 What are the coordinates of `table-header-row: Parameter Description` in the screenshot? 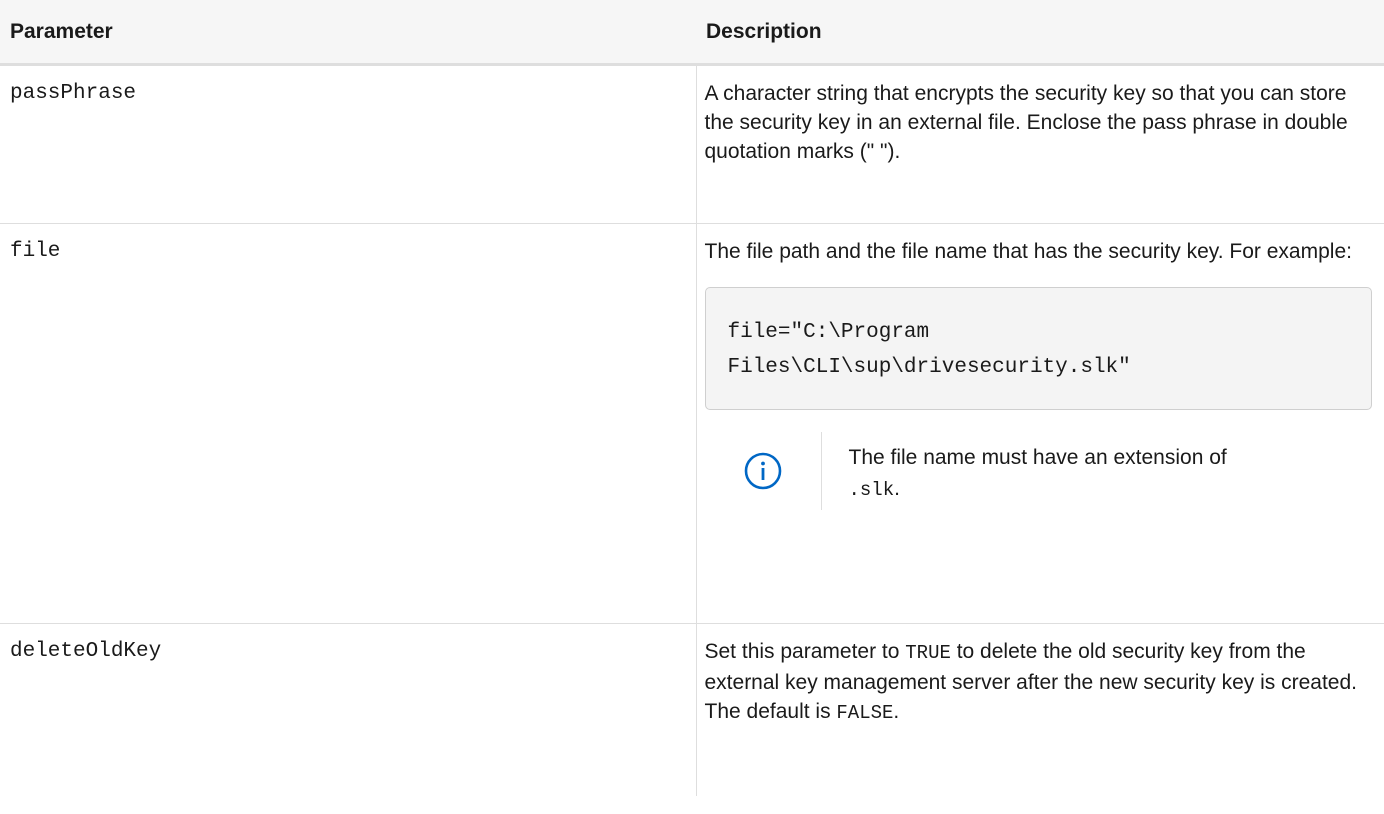 It's located at (692, 33).